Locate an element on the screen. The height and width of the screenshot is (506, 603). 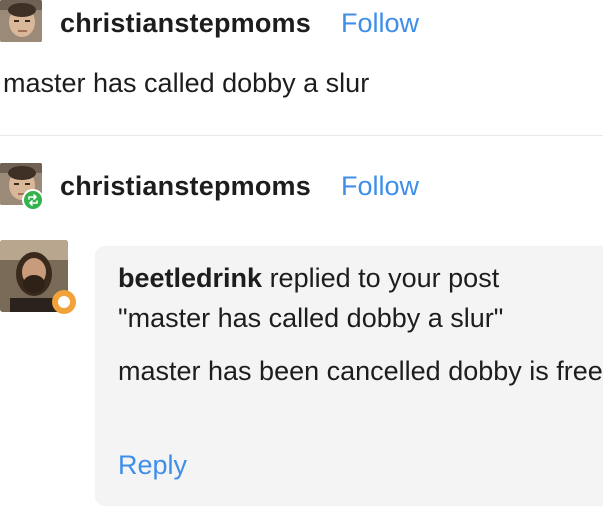
avatar is located at coordinates (21, 21).